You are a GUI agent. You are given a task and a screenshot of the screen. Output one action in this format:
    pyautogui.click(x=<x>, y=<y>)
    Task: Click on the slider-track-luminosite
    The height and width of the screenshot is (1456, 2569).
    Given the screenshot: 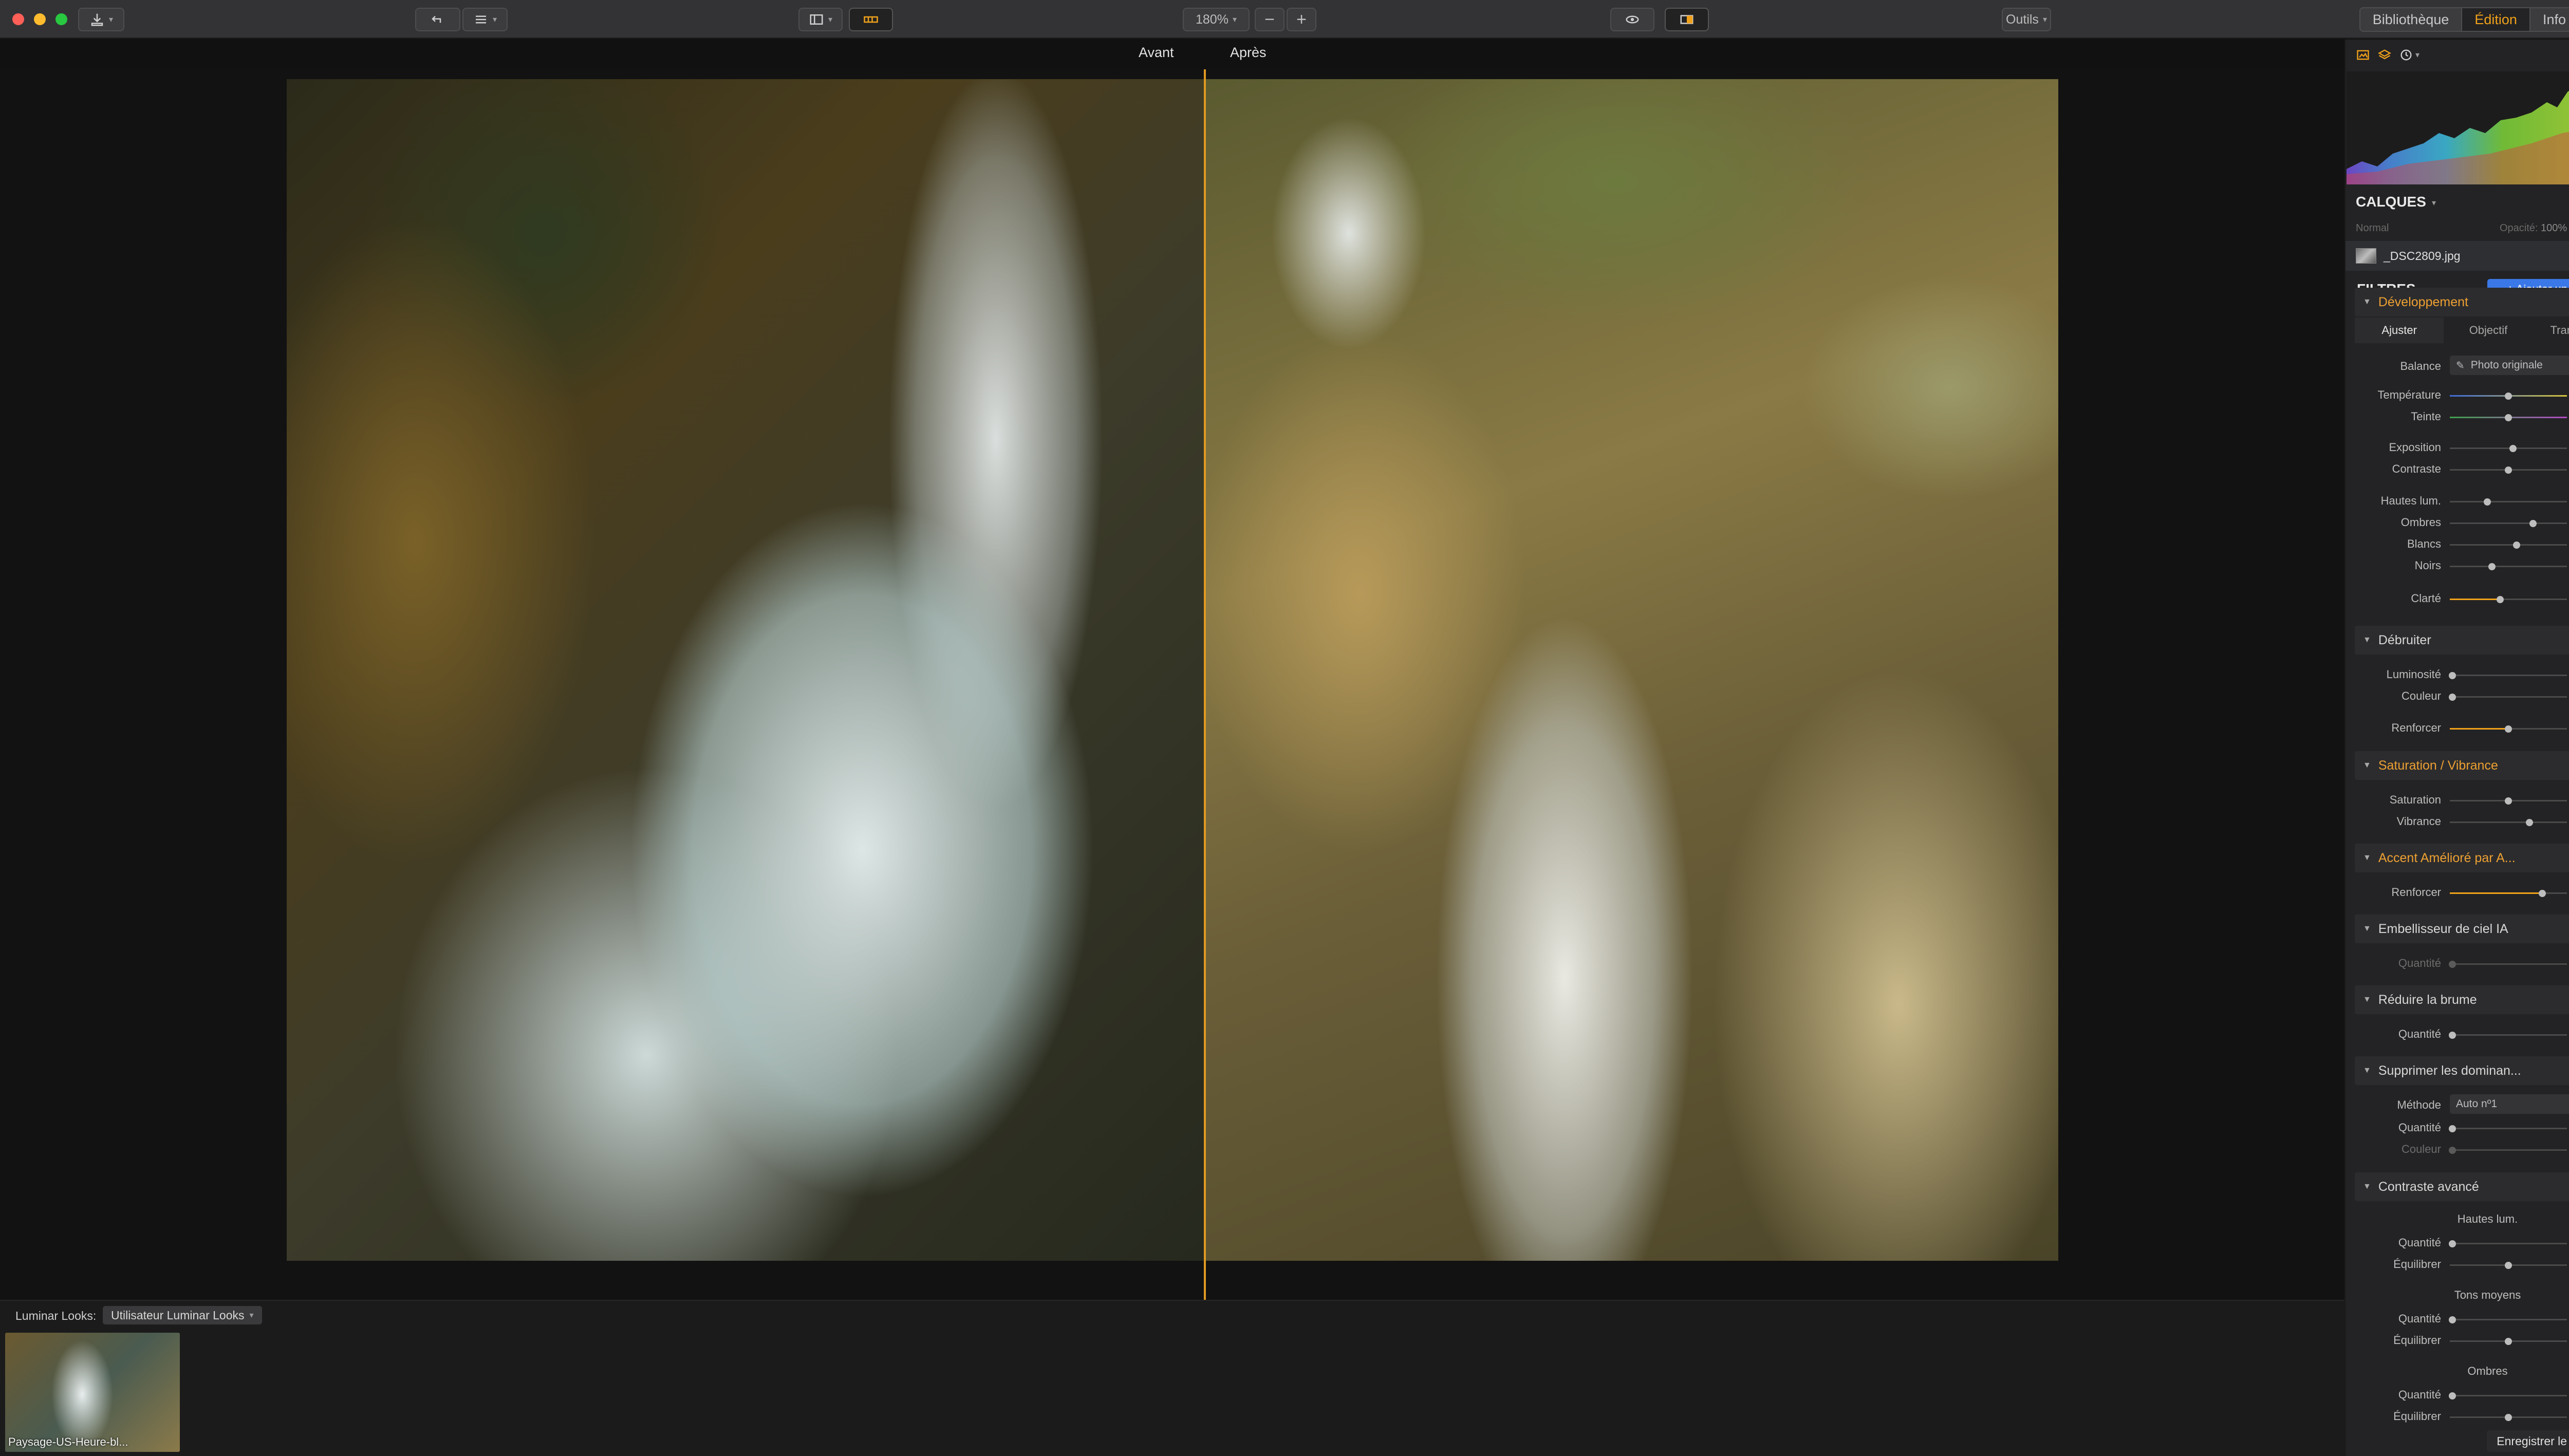 What is the action you would take?
    pyautogui.click(x=2507, y=675)
    